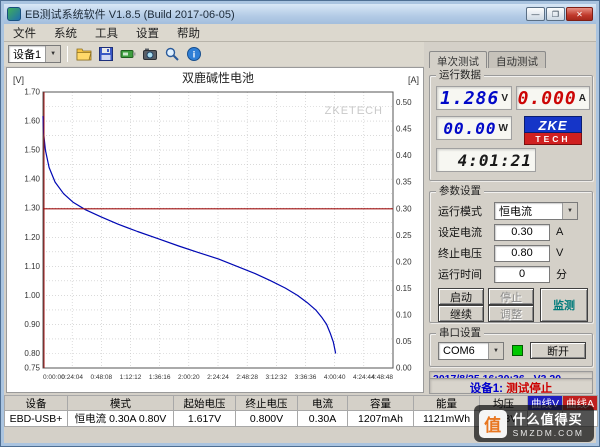 The image size is (600, 447). What do you see at coordinates (32, 208) in the screenshot?
I see `svg-text: 1.30` at bounding box center [32, 208].